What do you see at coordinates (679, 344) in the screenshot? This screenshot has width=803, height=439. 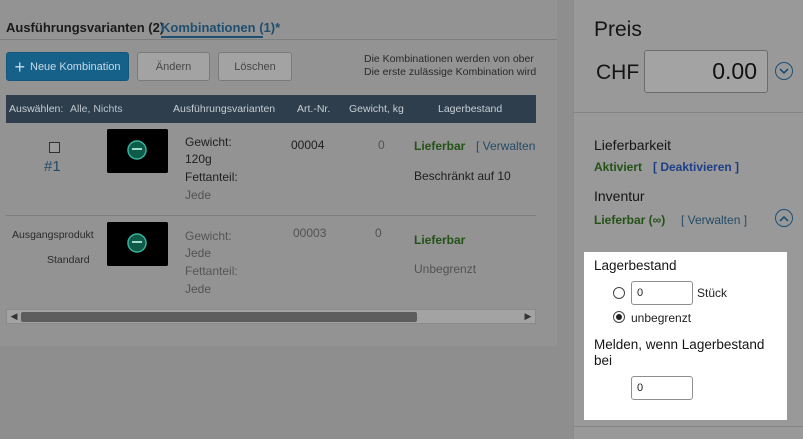 I see `notify-label-line1: Melden, wenn Lagerbestand` at bounding box center [679, 344].